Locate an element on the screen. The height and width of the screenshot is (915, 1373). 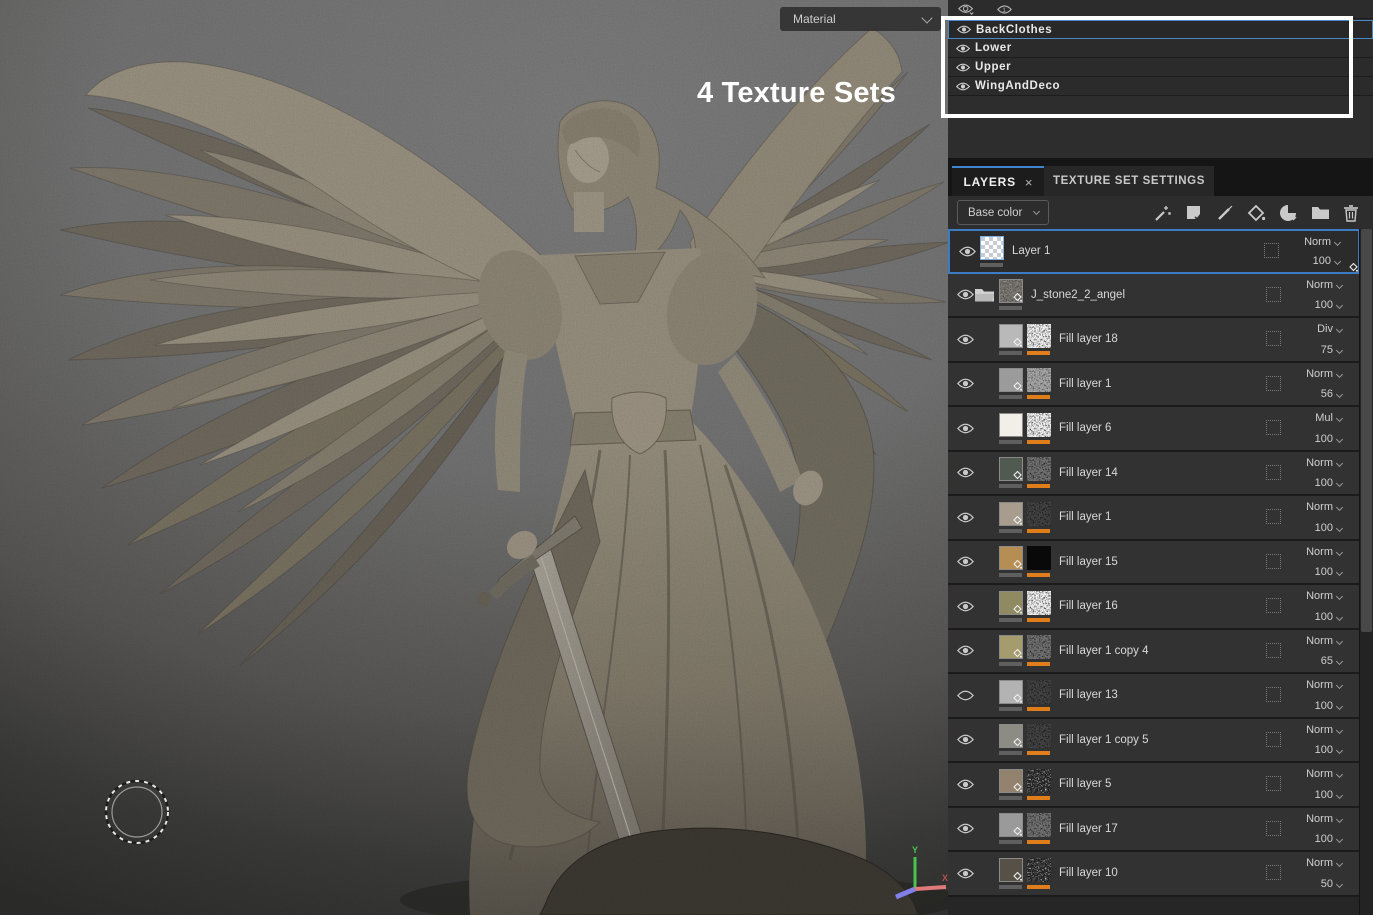
opacity-dropdown: 65 is located at coordinates (1332, 661).